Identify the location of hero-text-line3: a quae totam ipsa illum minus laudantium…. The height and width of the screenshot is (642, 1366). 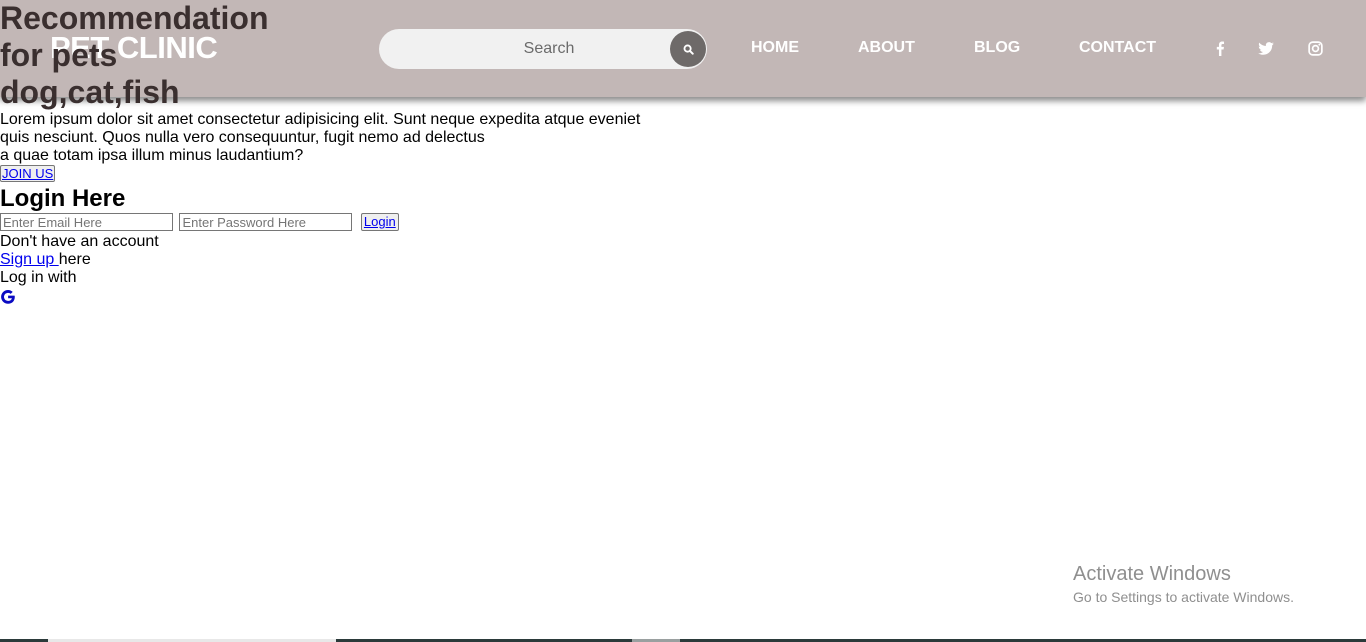
(152, 155).